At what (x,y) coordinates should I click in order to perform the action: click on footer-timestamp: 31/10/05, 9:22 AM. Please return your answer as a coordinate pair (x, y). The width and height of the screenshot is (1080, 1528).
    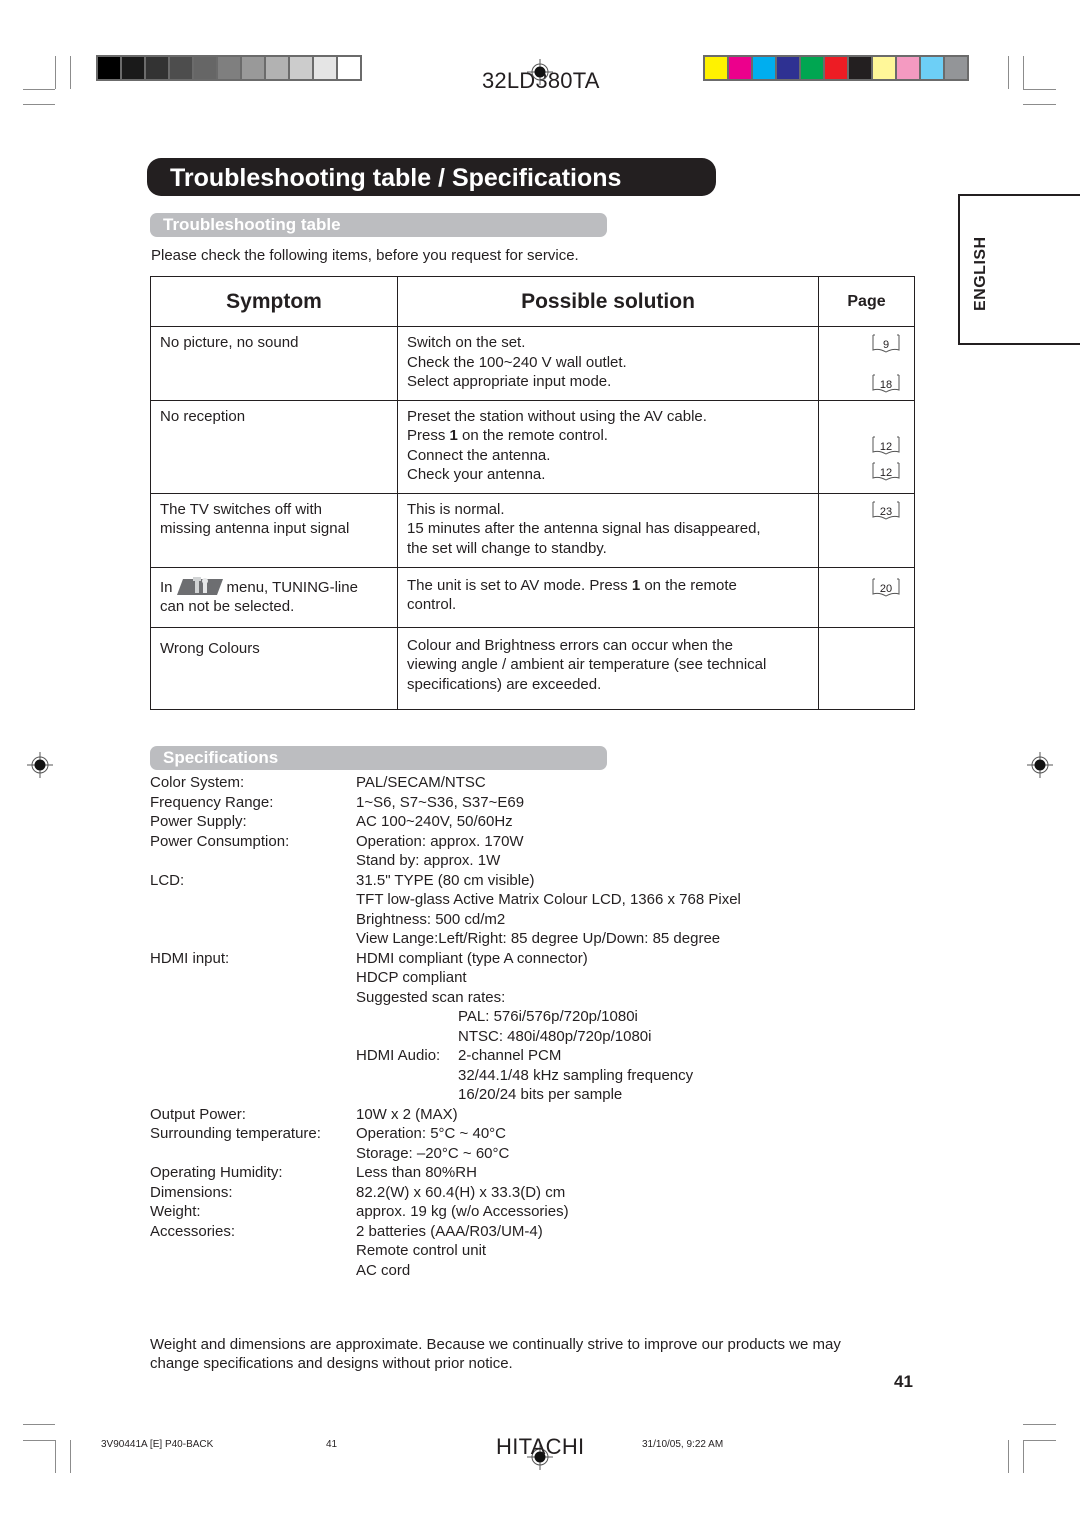
    Looking at the image, I should click on (683, 1444).